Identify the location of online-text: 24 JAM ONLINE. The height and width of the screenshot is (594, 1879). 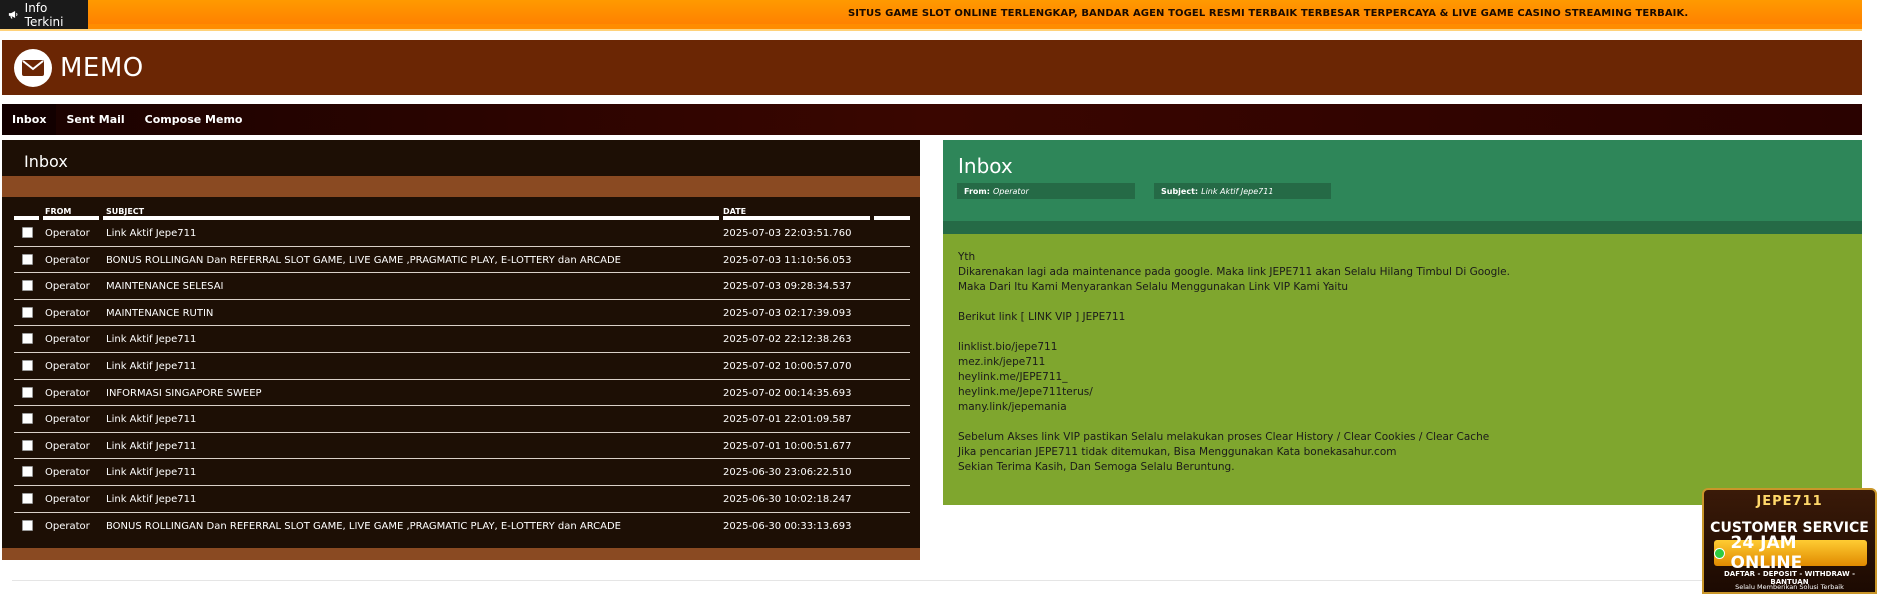
(1766, 553).